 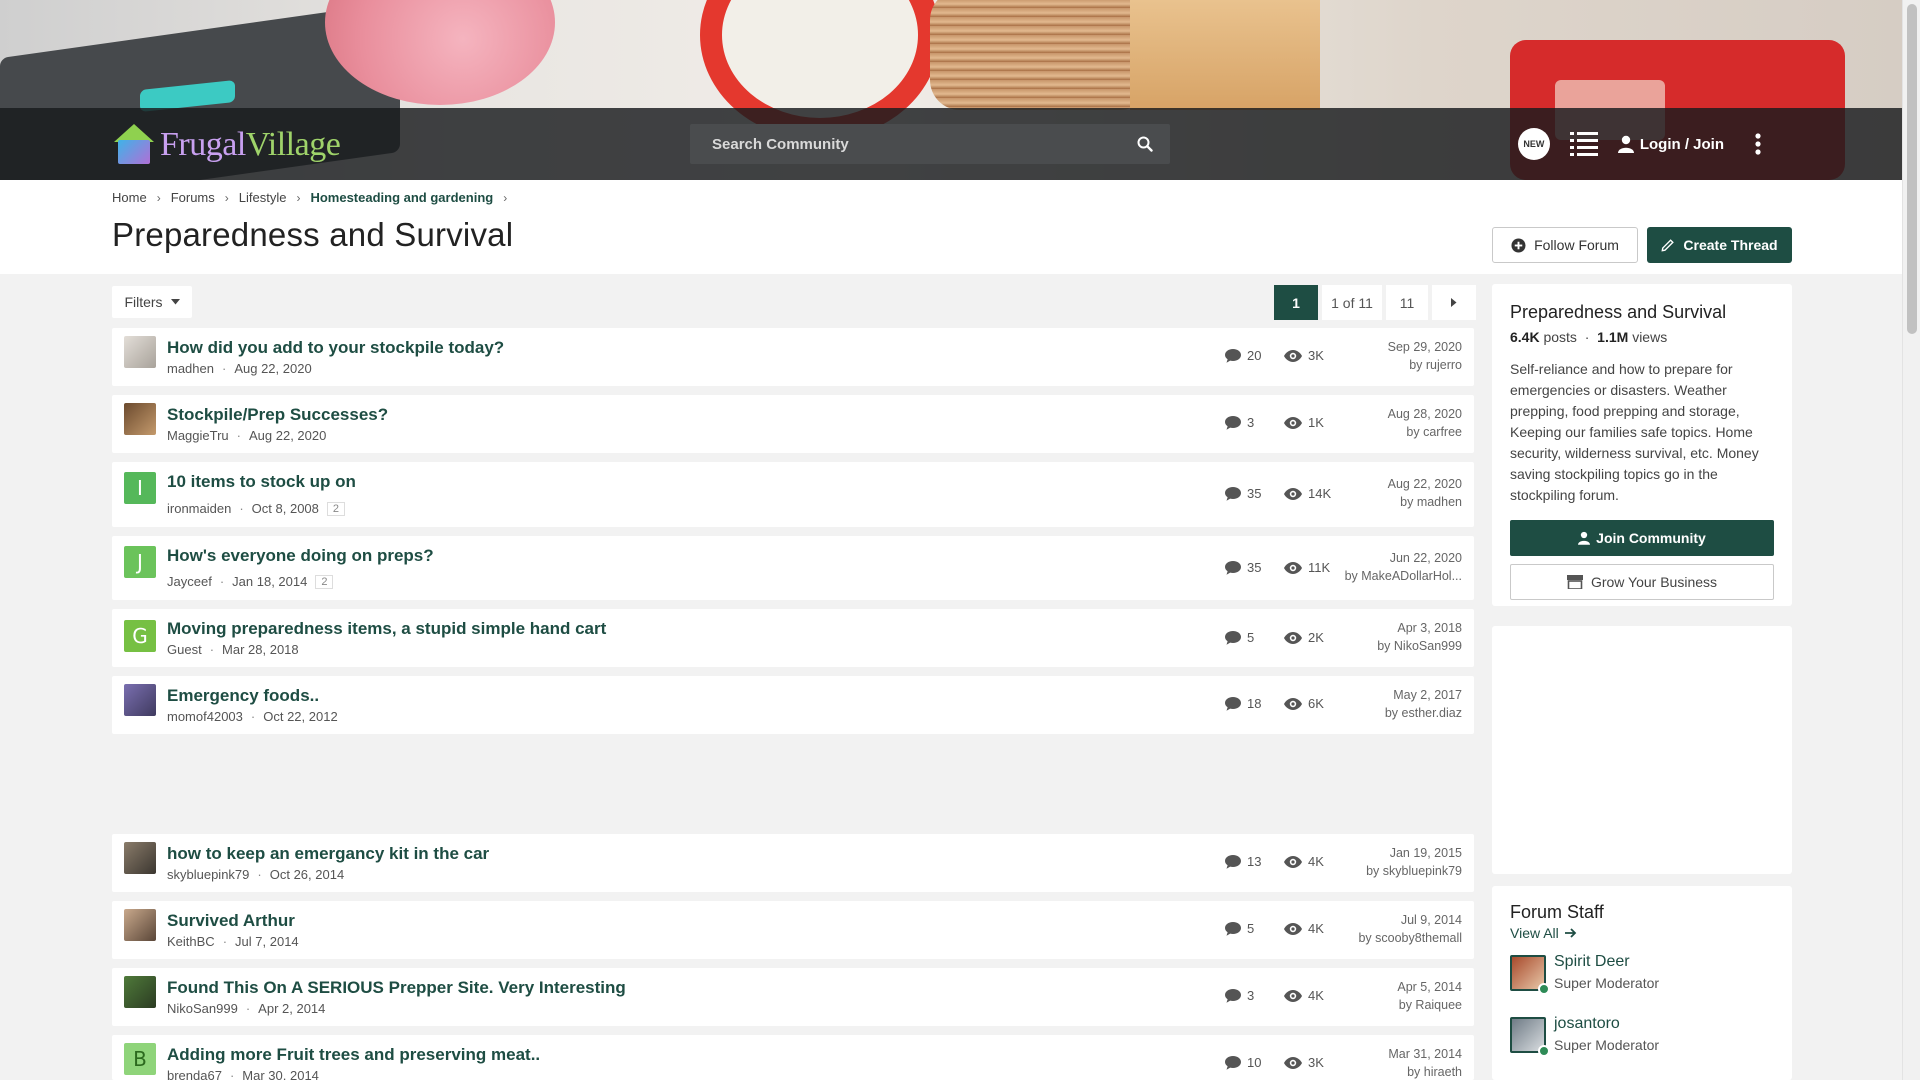 I want to click on new-posts-icon: NEW, so click(x=1533, y=144).